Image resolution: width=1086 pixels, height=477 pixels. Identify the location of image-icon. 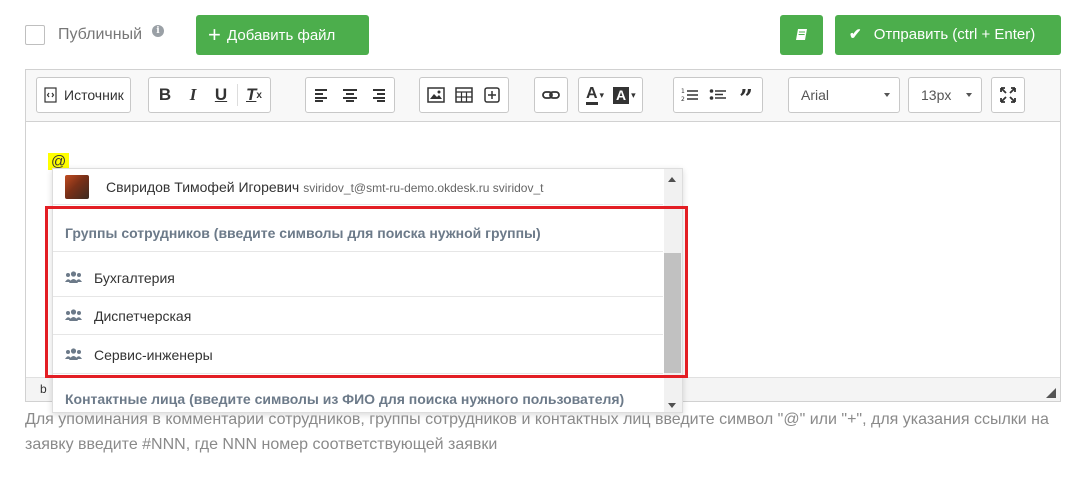
(436, 95).